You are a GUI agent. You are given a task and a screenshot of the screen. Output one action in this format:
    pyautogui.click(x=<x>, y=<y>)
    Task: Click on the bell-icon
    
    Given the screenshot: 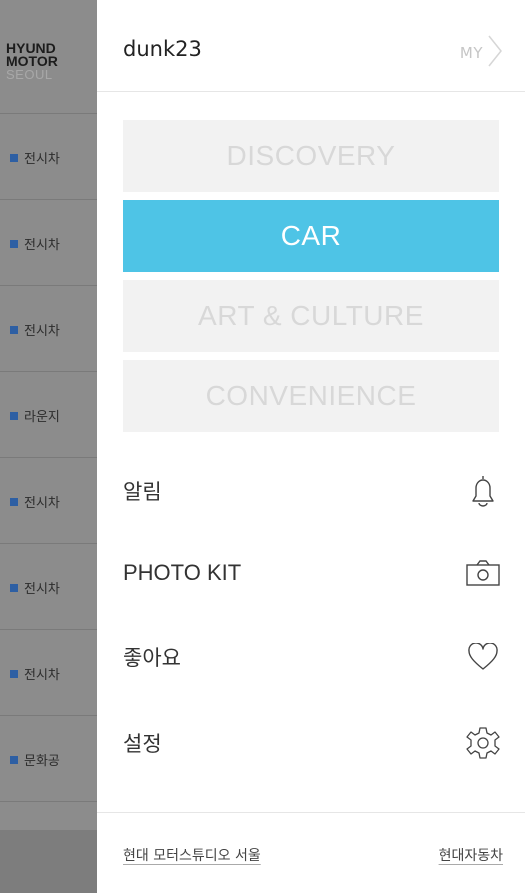 What is the action you would take?
    pyautogui.click(x=483, y=491)
    